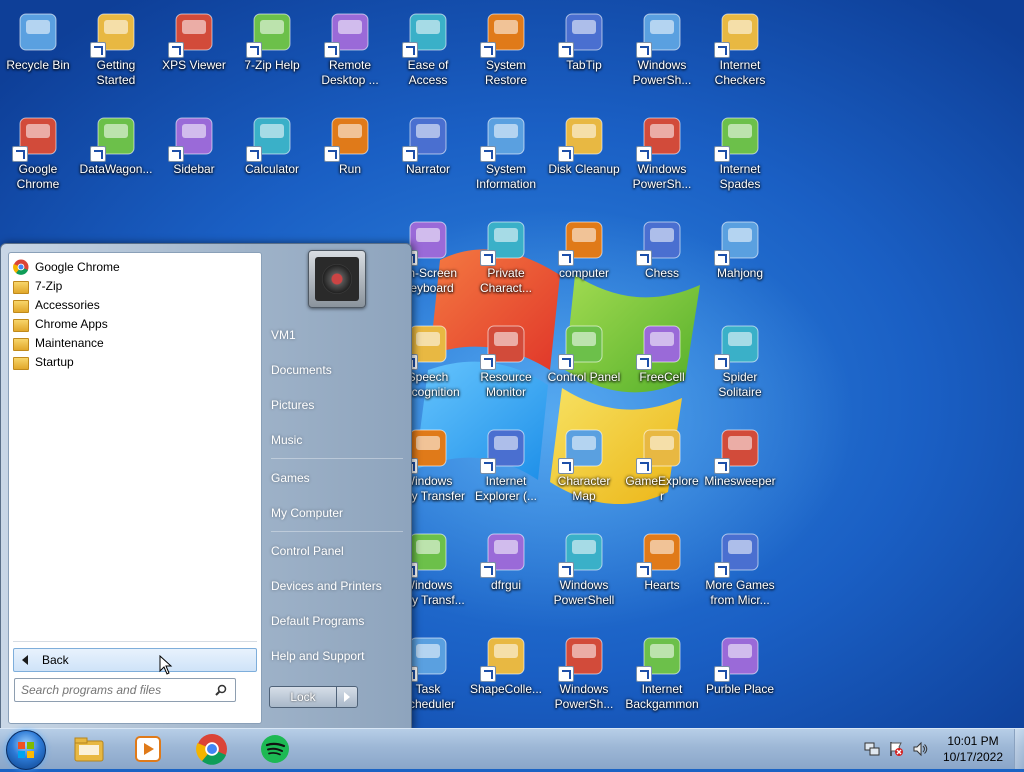 This screenshot has height=772, width=1024. Describe the element at coordinates (114, 690) in the screenshot. I see `search-input` at that location.